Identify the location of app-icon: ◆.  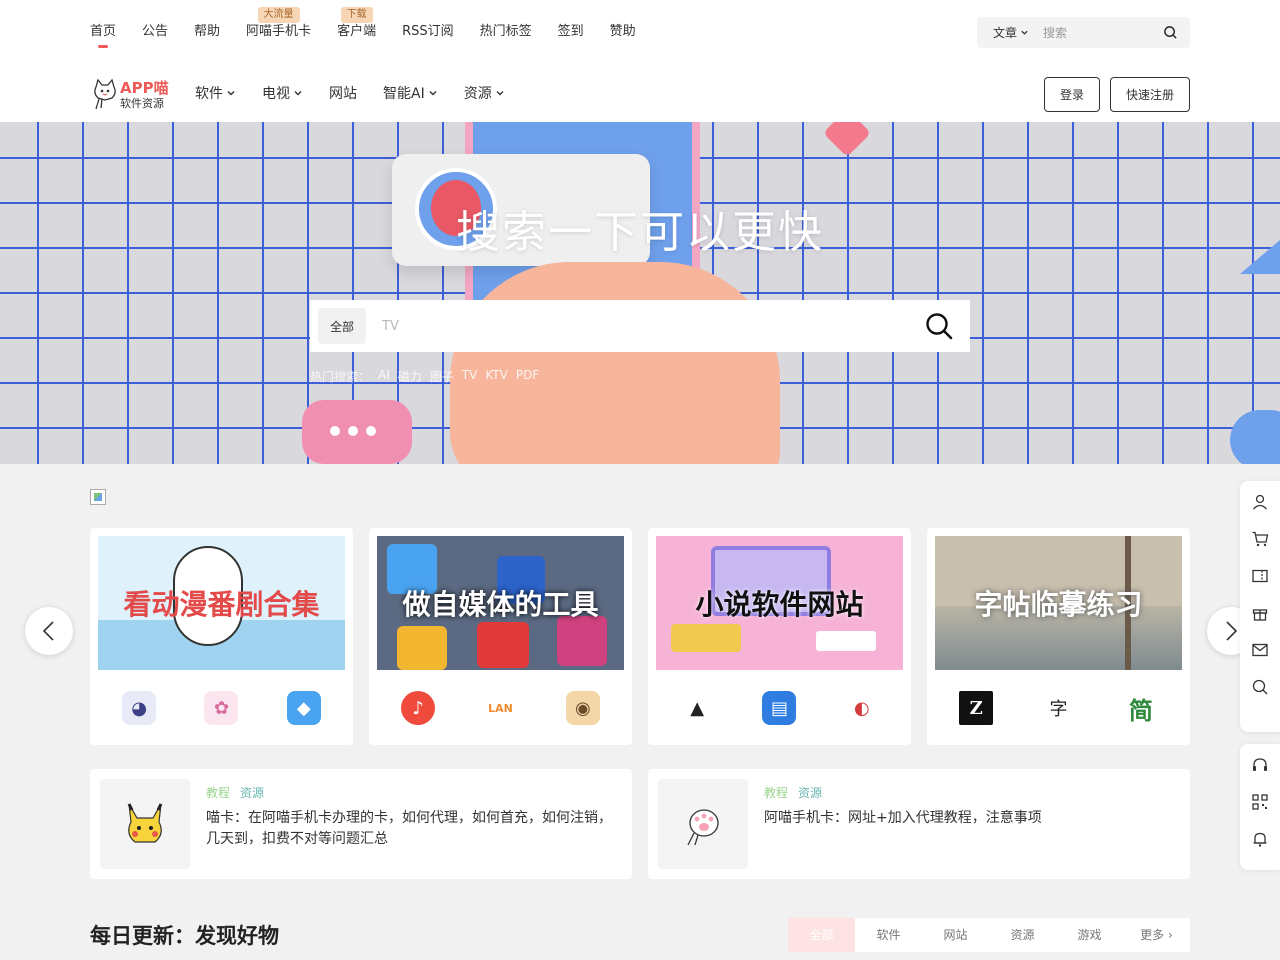
(303, 708).